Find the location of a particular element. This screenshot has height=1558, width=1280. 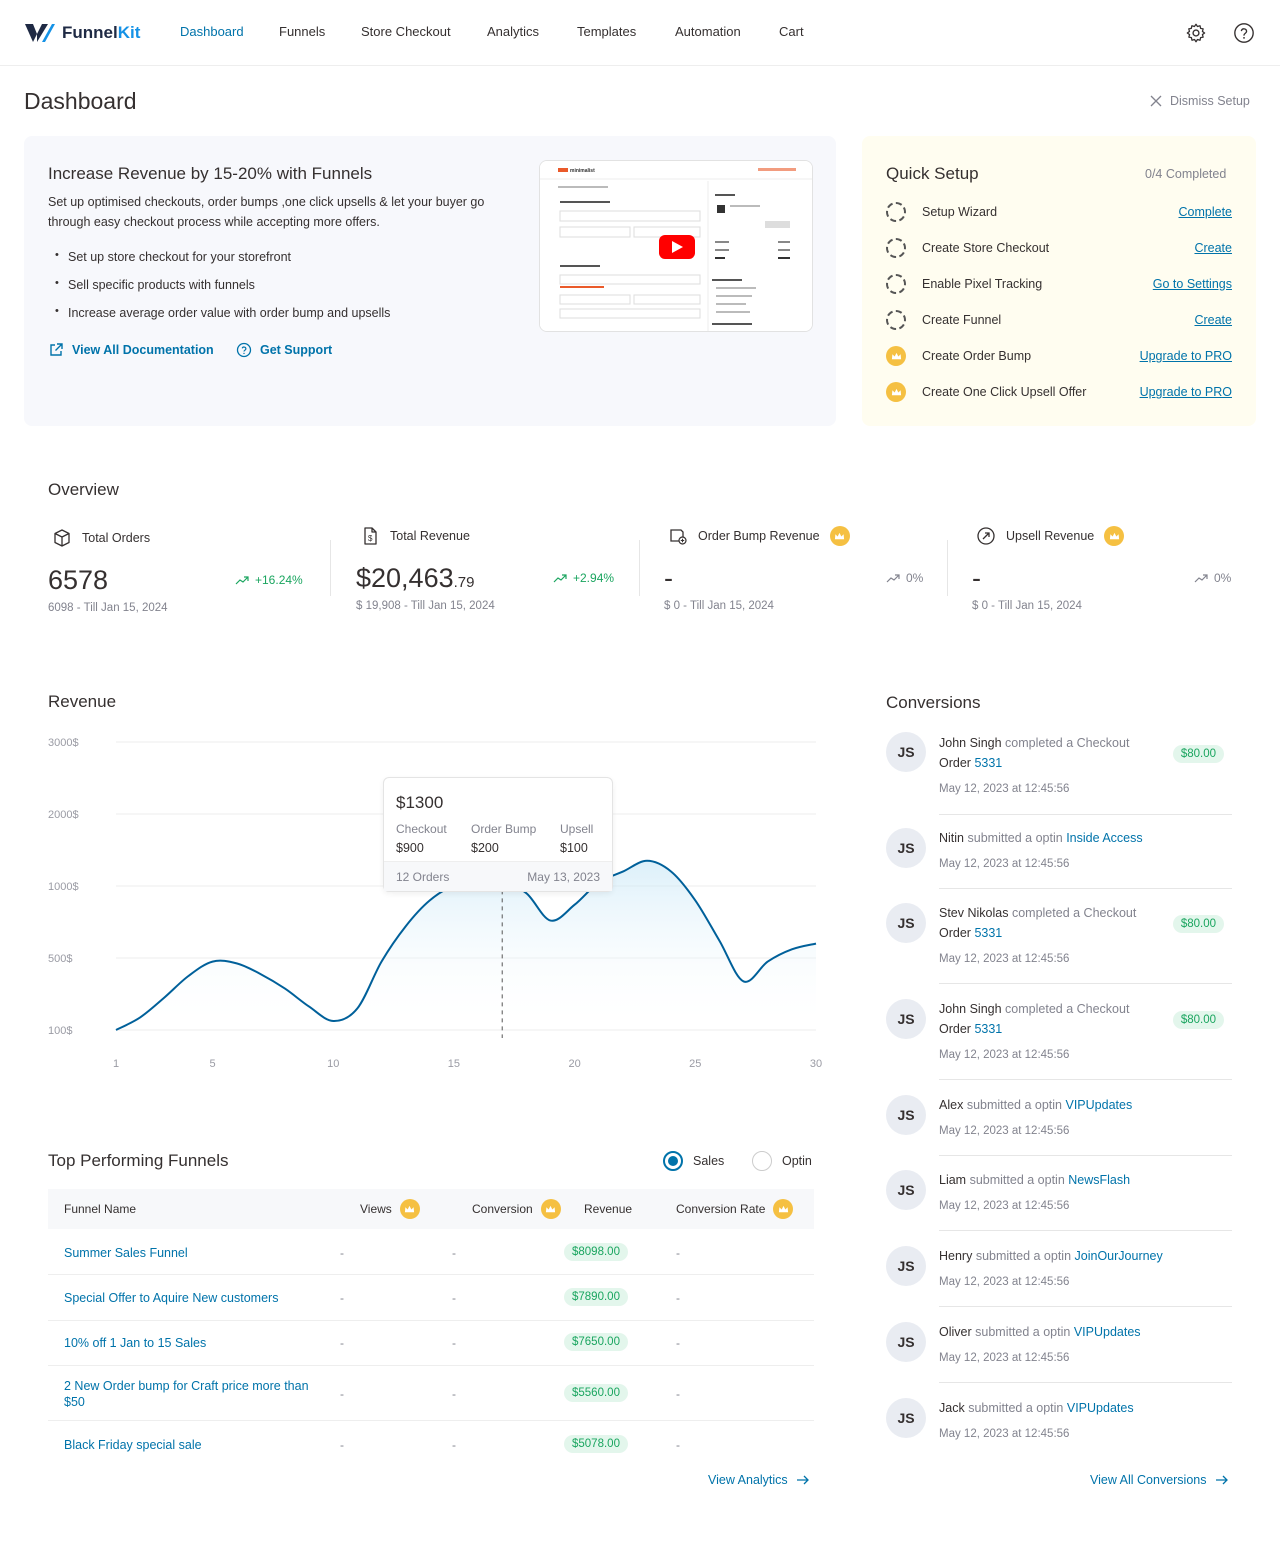

optin-radio: Optin is located at coordinates (782, 1161).